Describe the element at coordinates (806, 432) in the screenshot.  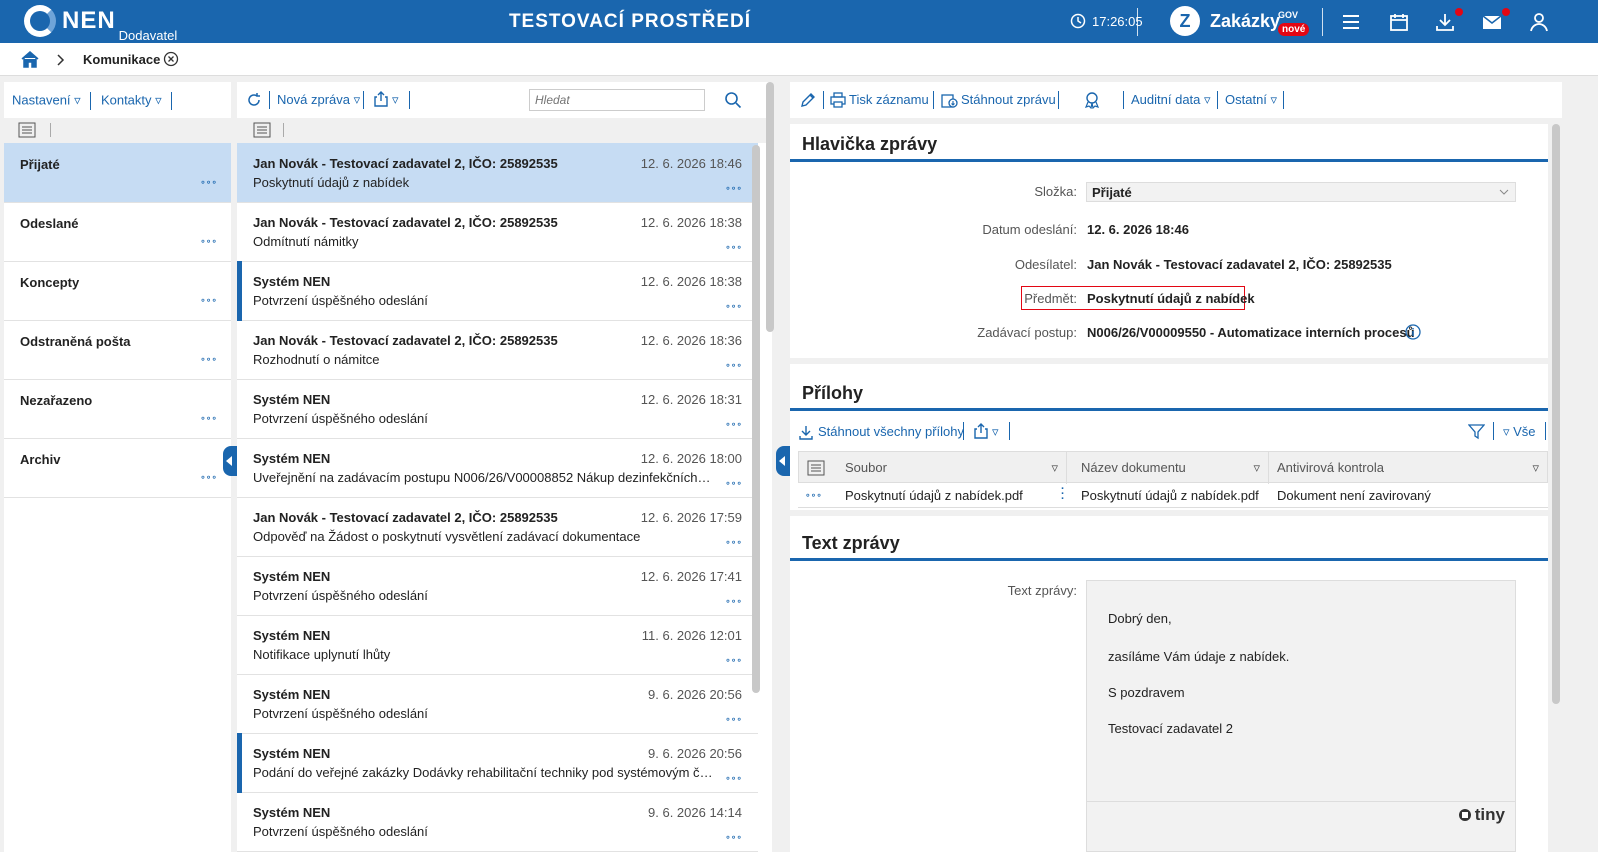
I see `download-all-icon` at that location.